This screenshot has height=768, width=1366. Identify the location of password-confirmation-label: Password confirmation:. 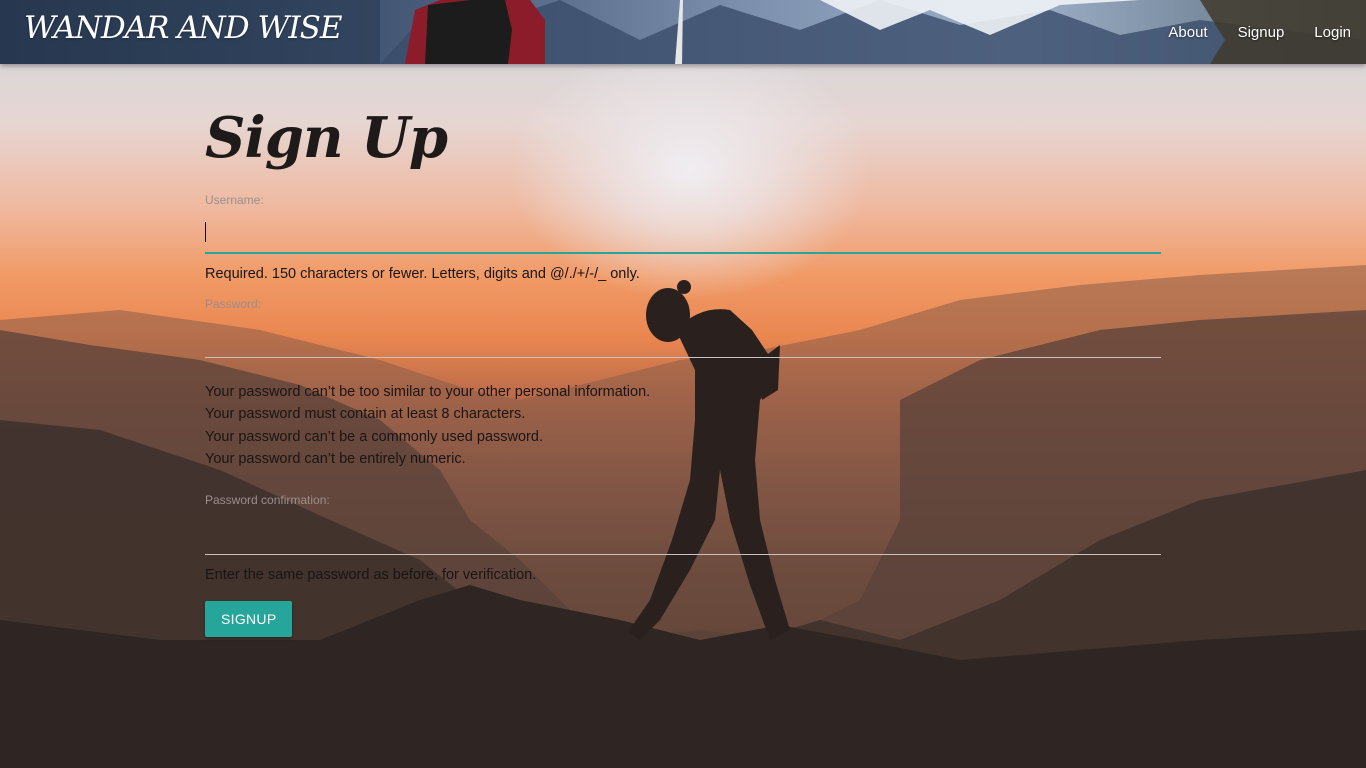
(267, 499).